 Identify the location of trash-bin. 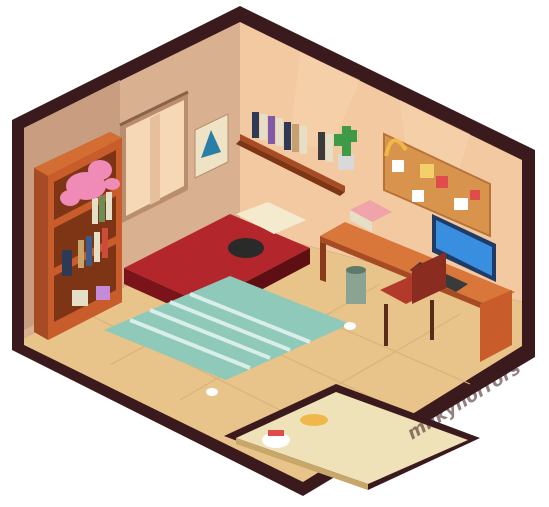
(356, 285).